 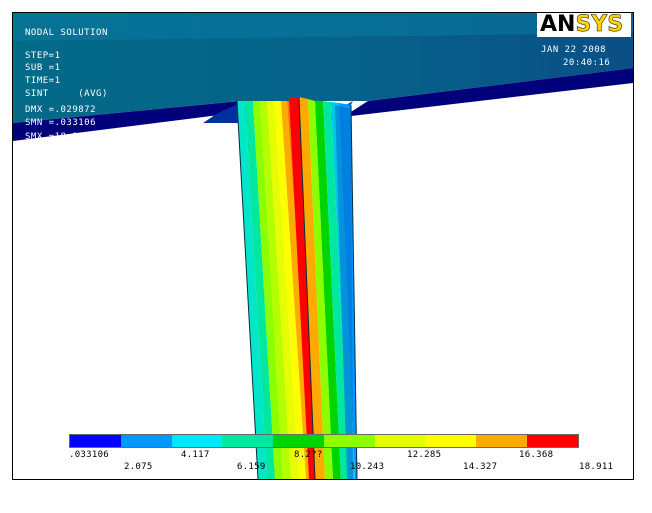 I want to click on smx-label: SMX =18.911, so click(x=58, y=137).